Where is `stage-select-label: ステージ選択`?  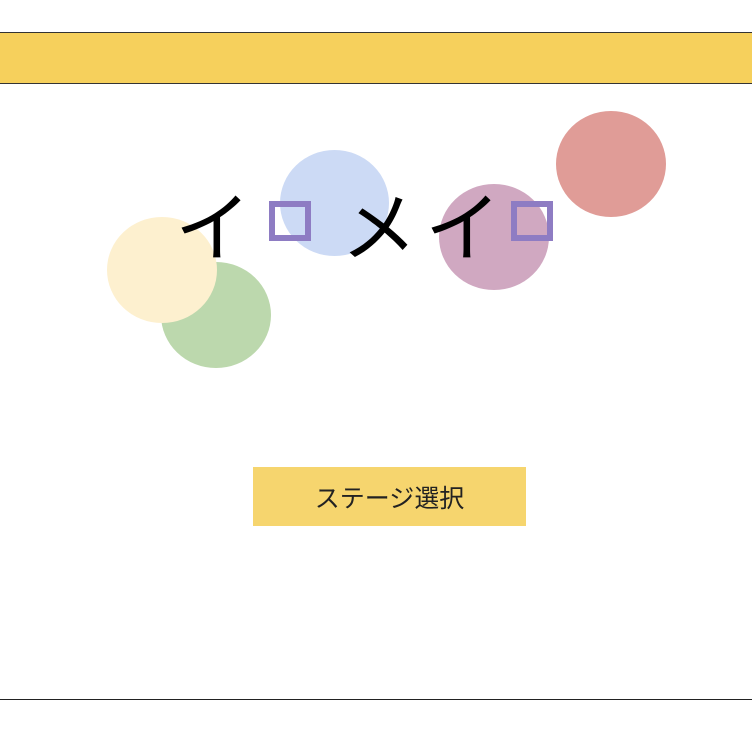
stage-select-label: ステージ選択 is located at coordinates (389, 498).